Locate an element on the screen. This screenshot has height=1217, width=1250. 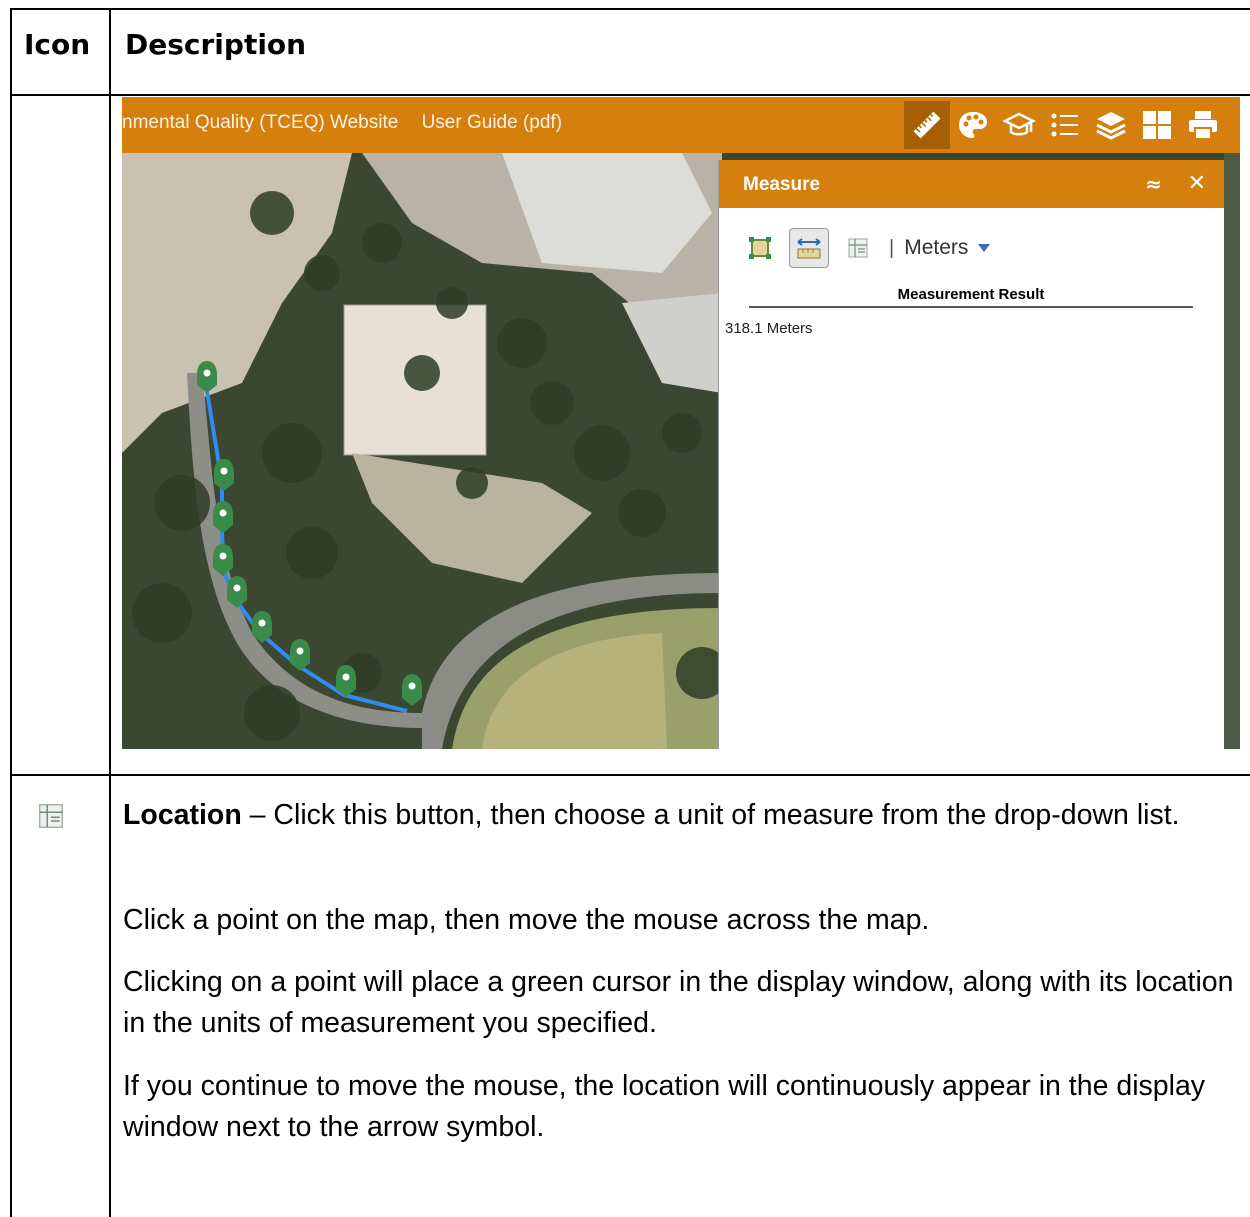
table-top-border is located at coordinates (630, 9).